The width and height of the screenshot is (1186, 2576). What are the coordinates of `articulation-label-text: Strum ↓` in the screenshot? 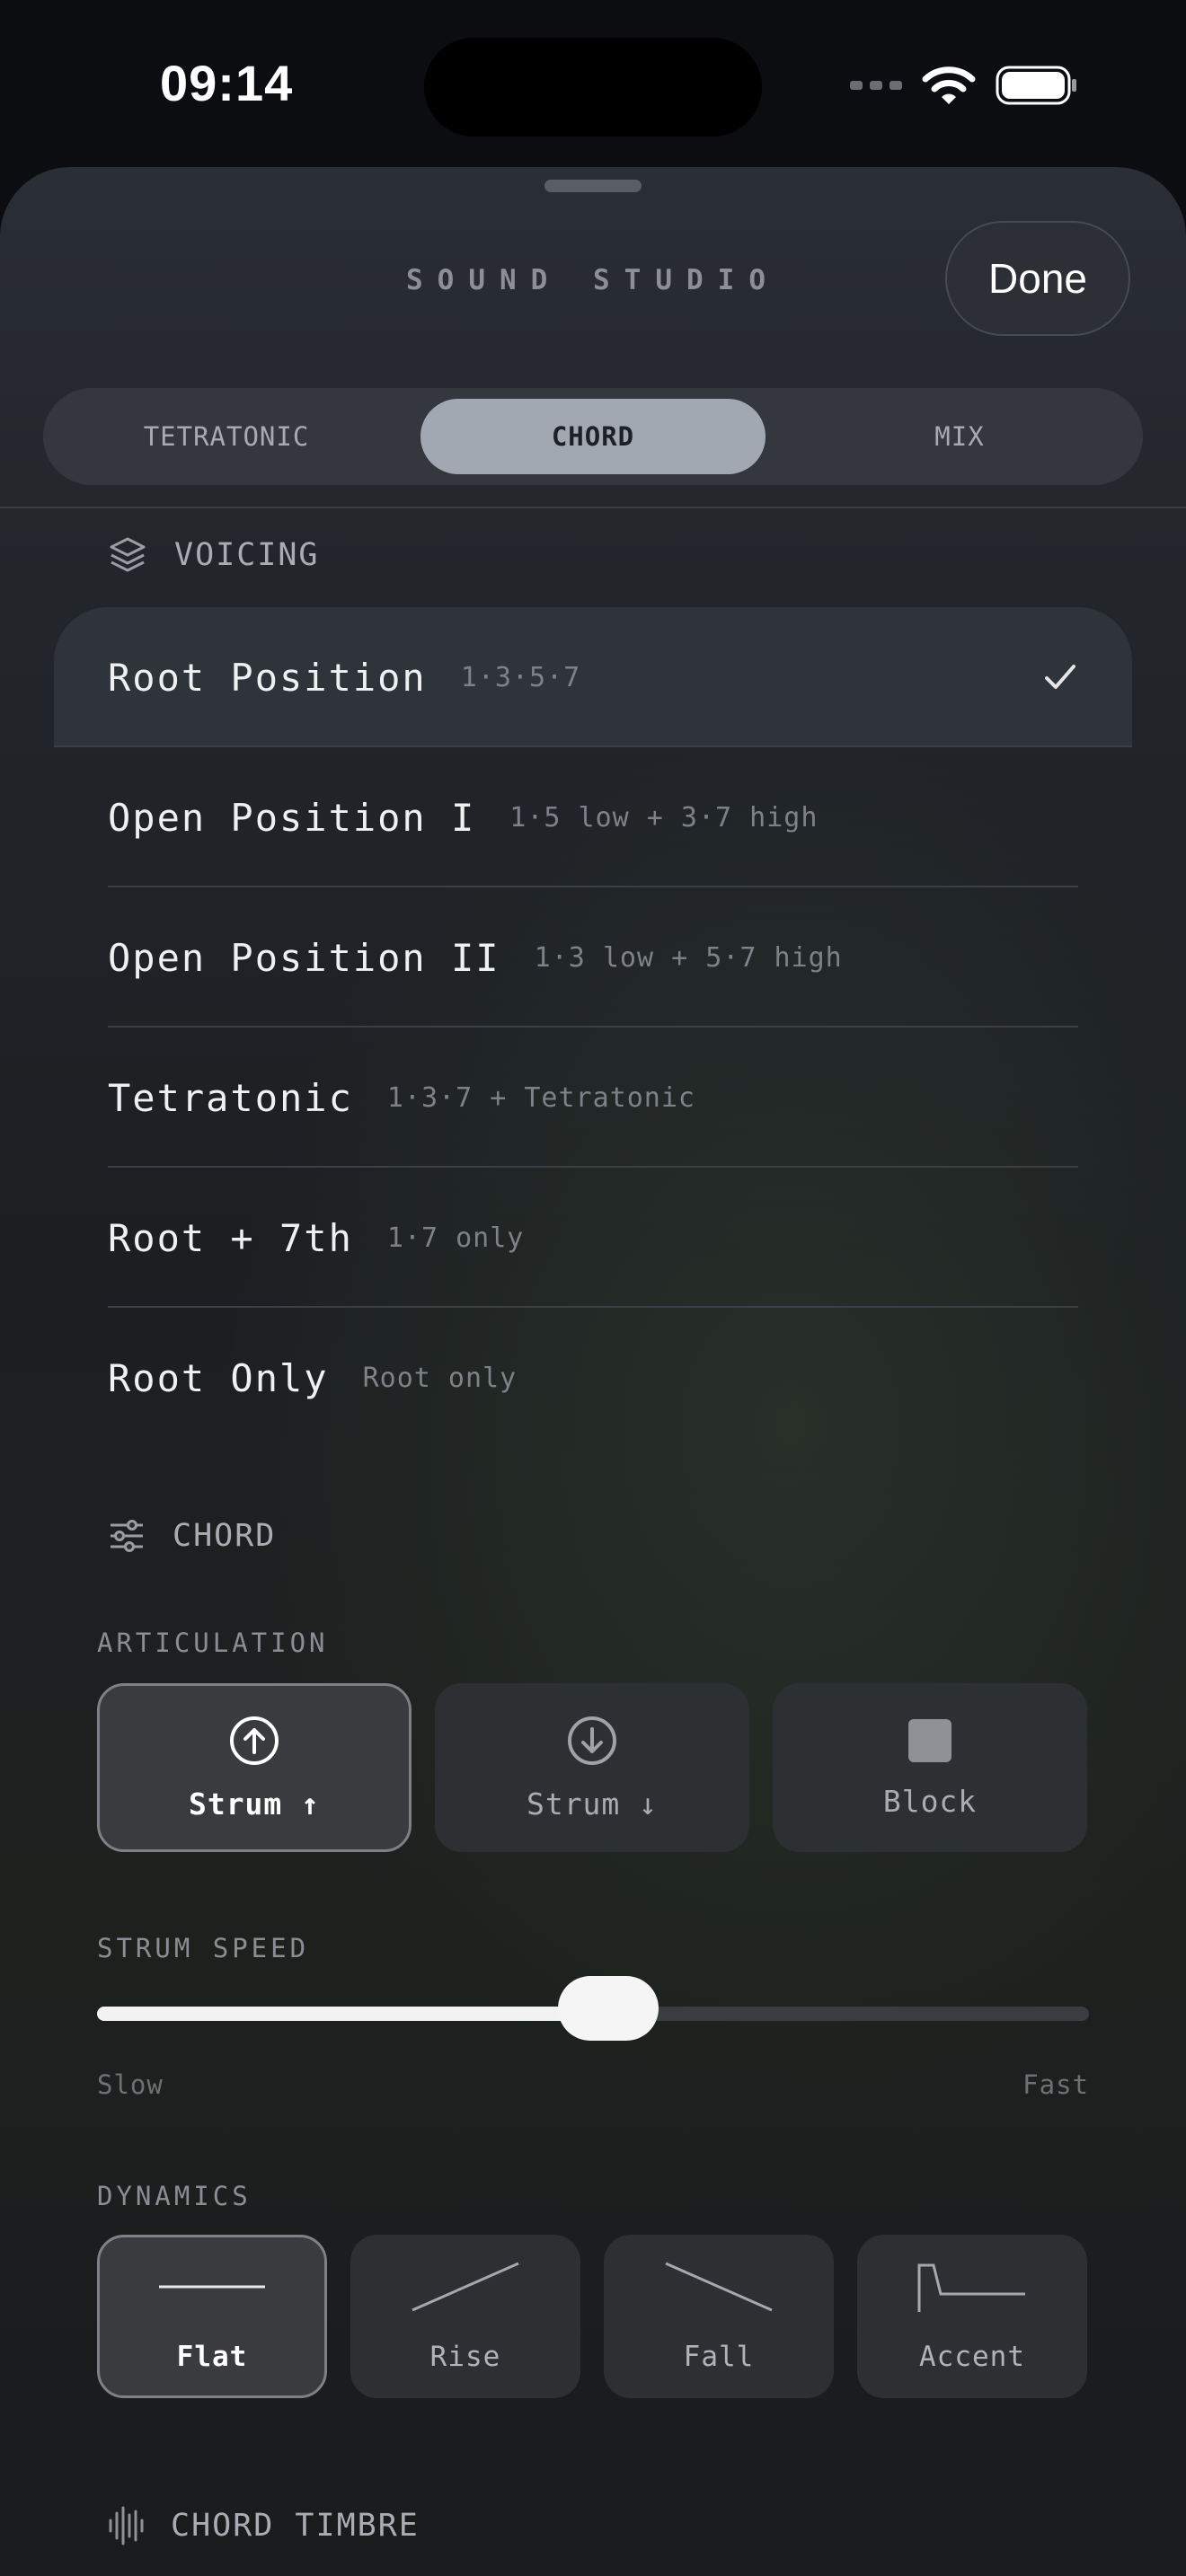 It's located at (592, 1804).